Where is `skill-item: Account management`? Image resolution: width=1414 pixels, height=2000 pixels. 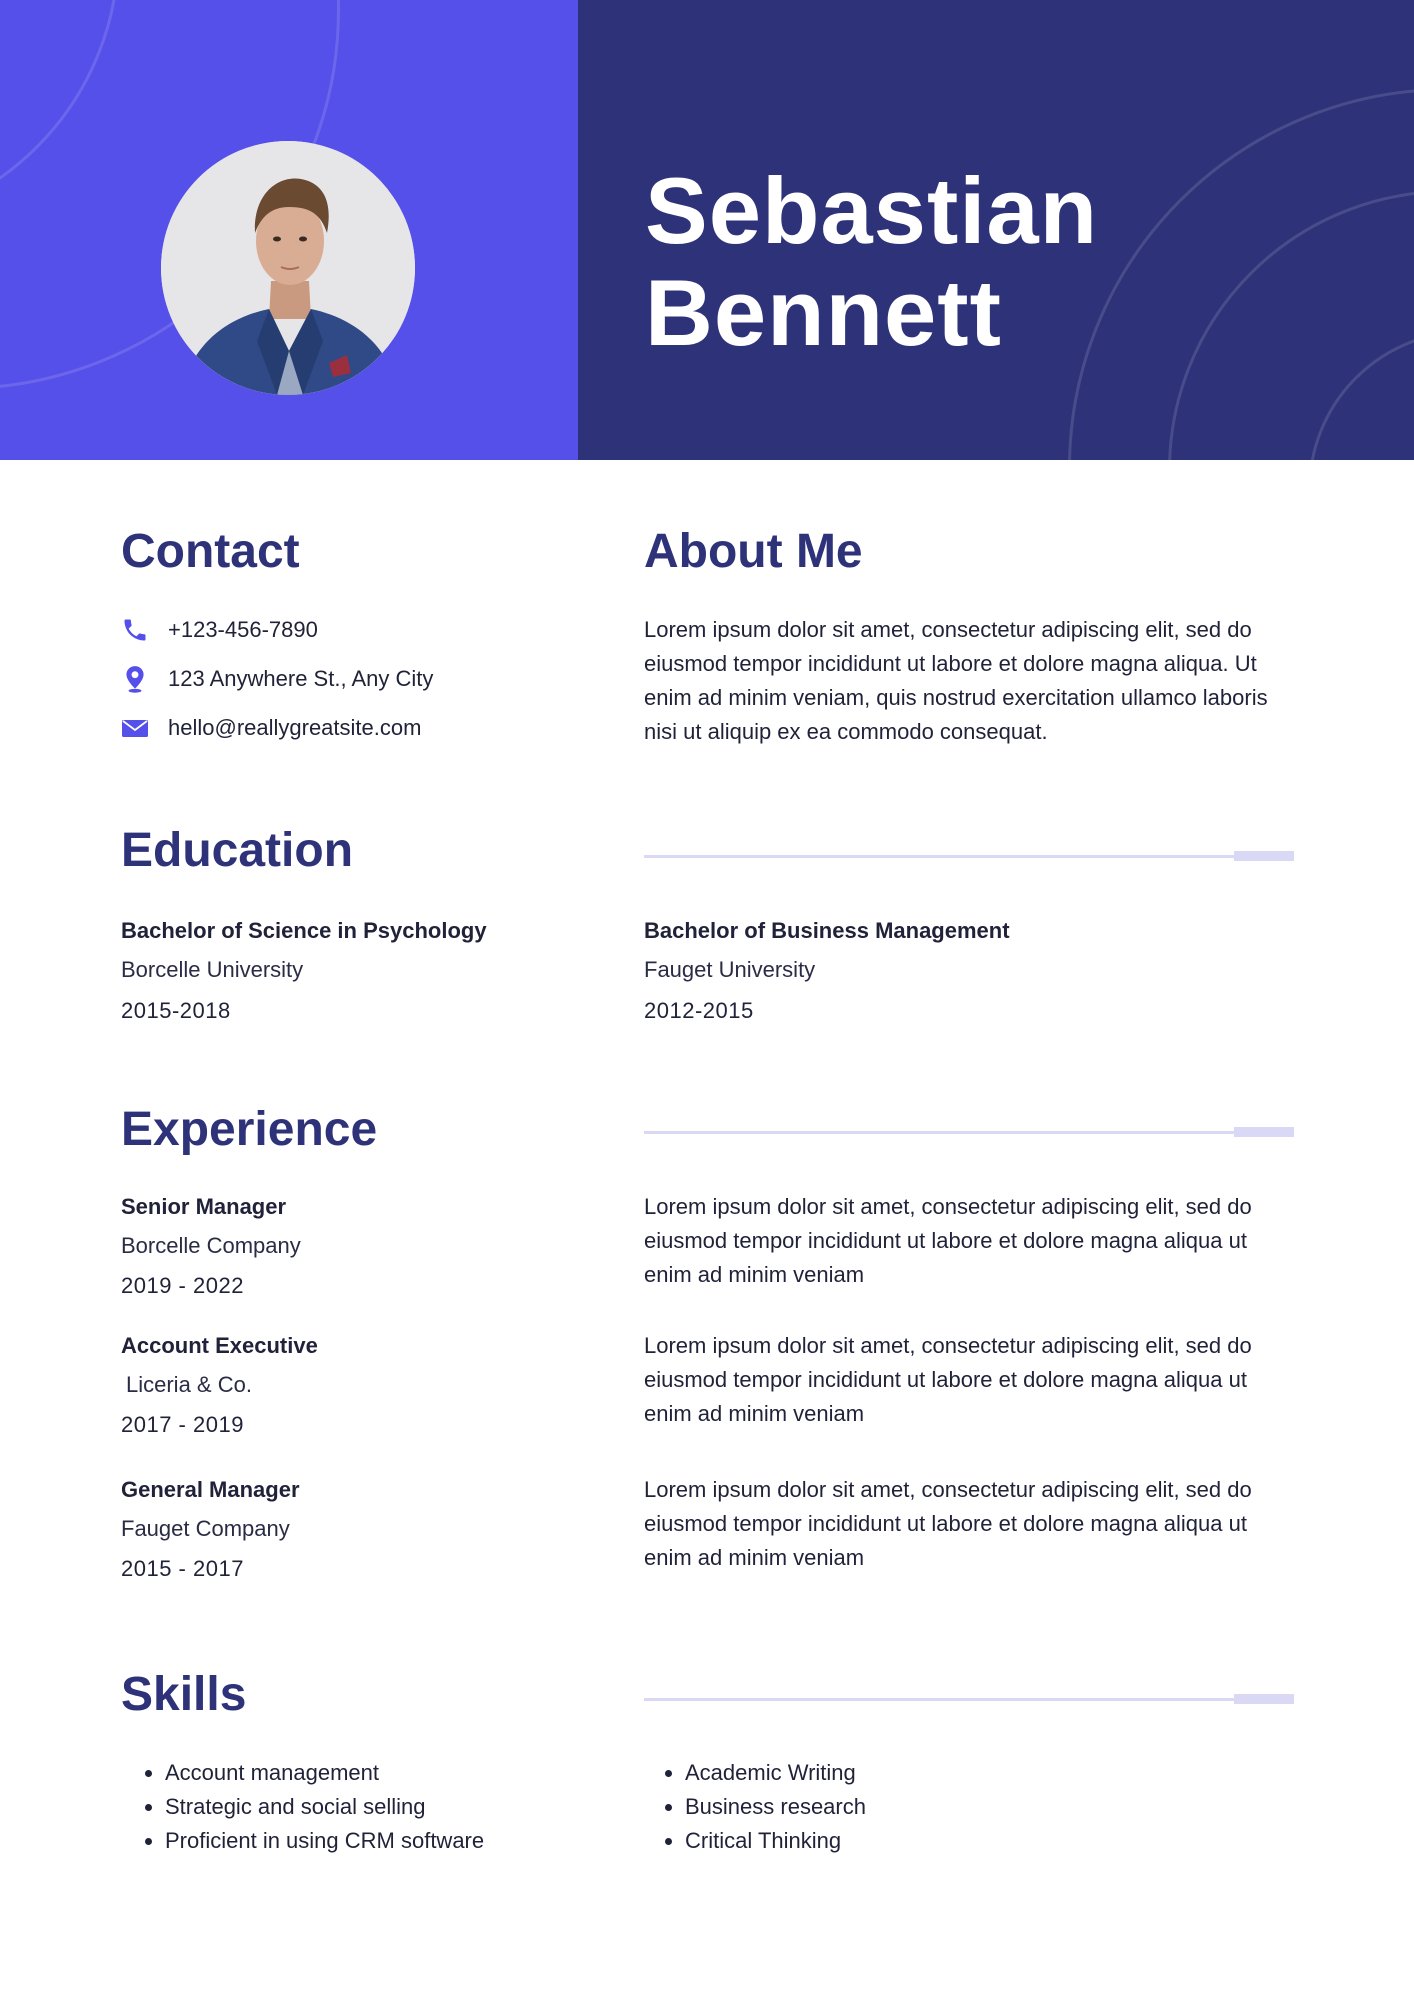
skill-item: Account management is located at coordinates (324, 1773).